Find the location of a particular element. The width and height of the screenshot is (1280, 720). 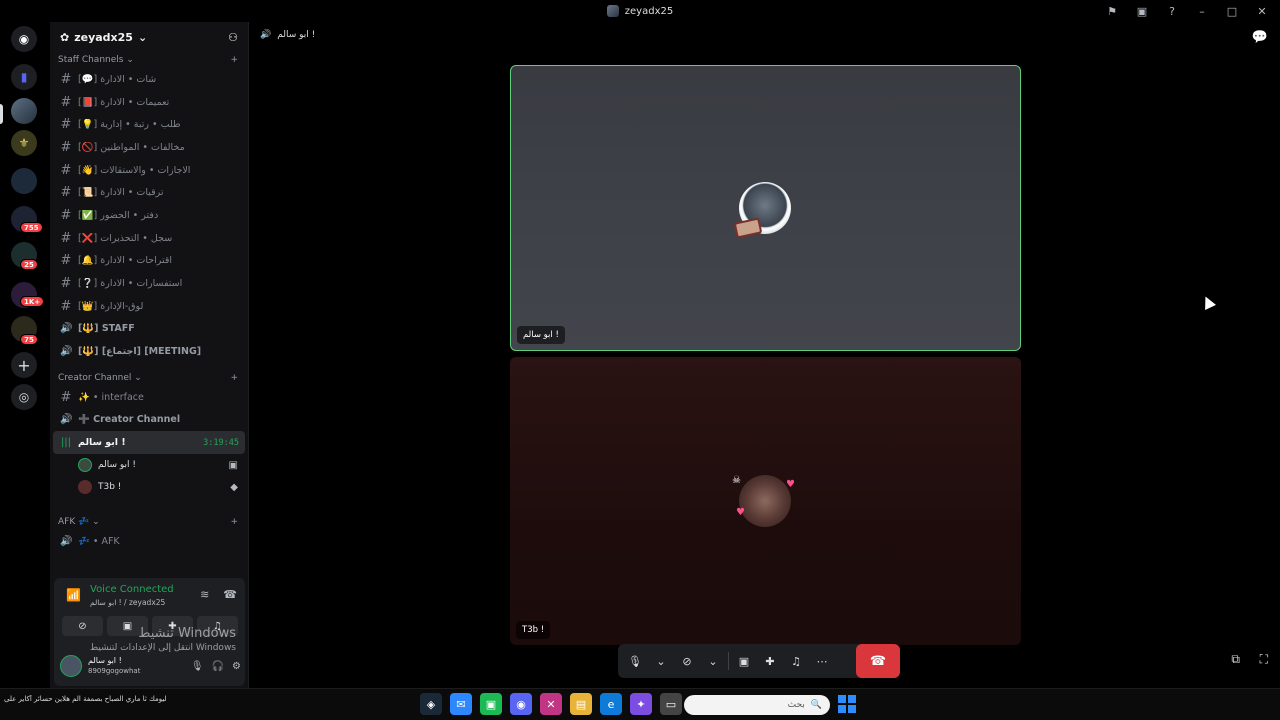

close-button: ✕ is located at coordinates (1262, 11).